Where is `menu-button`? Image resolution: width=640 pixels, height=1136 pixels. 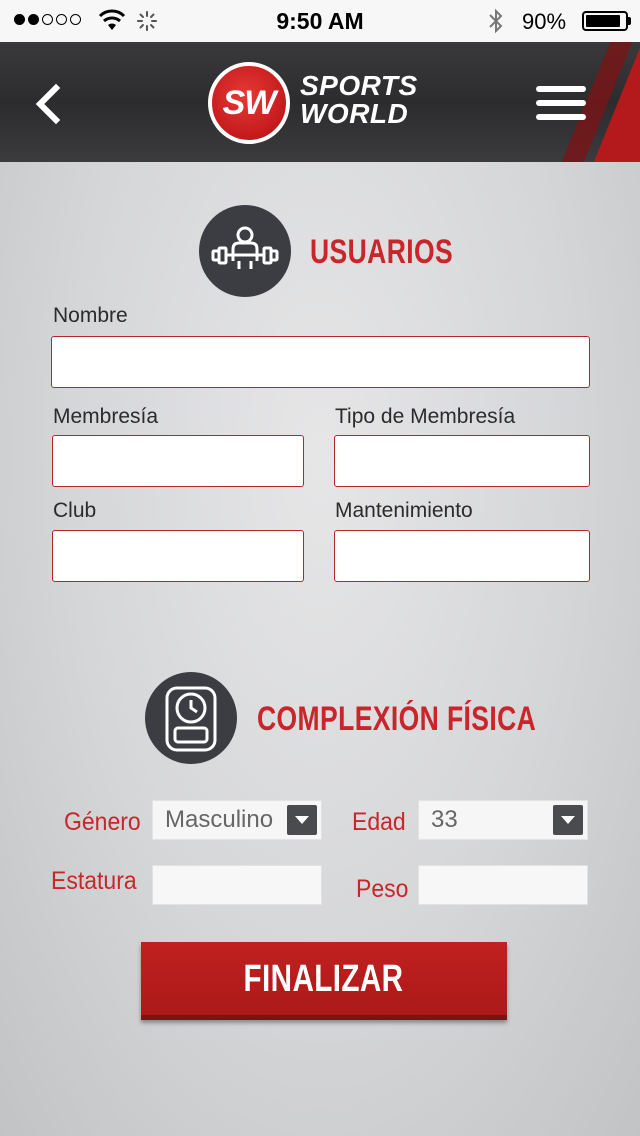 menu-button is located at coordinates (561, 104).